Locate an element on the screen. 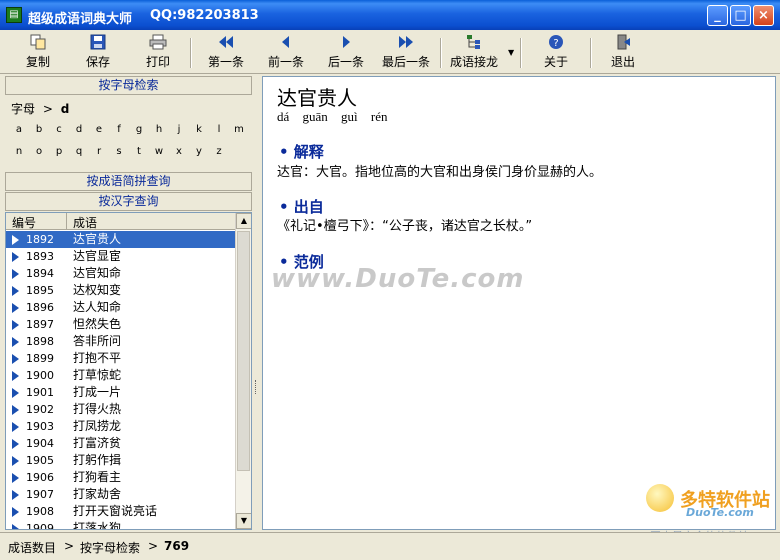  letter-l: l is located at coordinates (219, 129).